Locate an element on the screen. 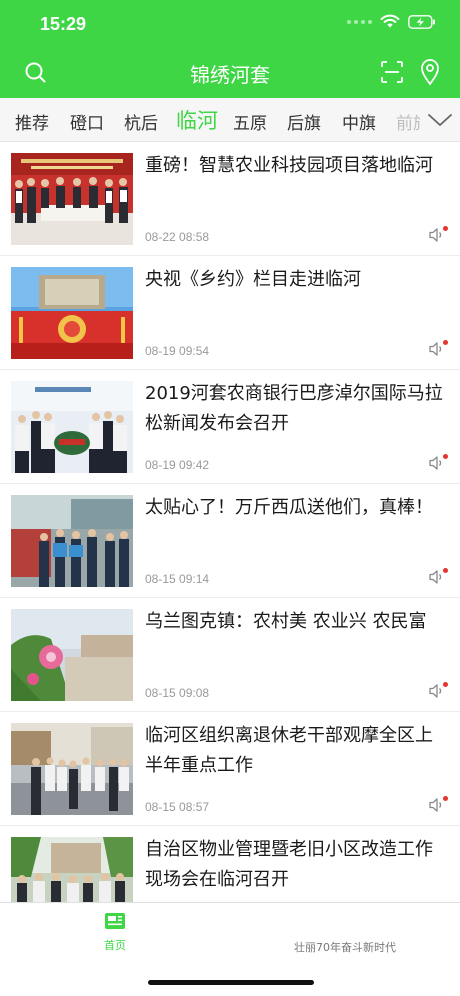  status-bar: 15:29 is located at coordinates (230, 23).